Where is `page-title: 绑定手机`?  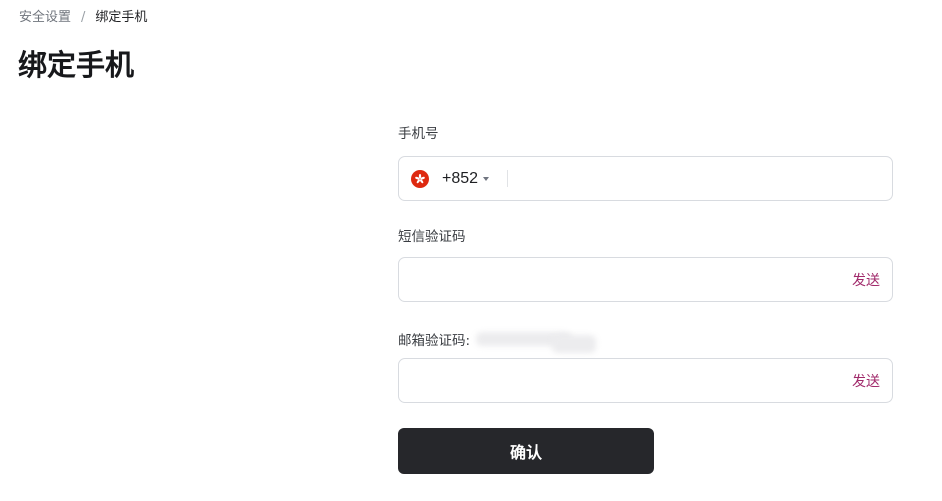
page-title: 绑定手机 is located at coordinates (76, 65).